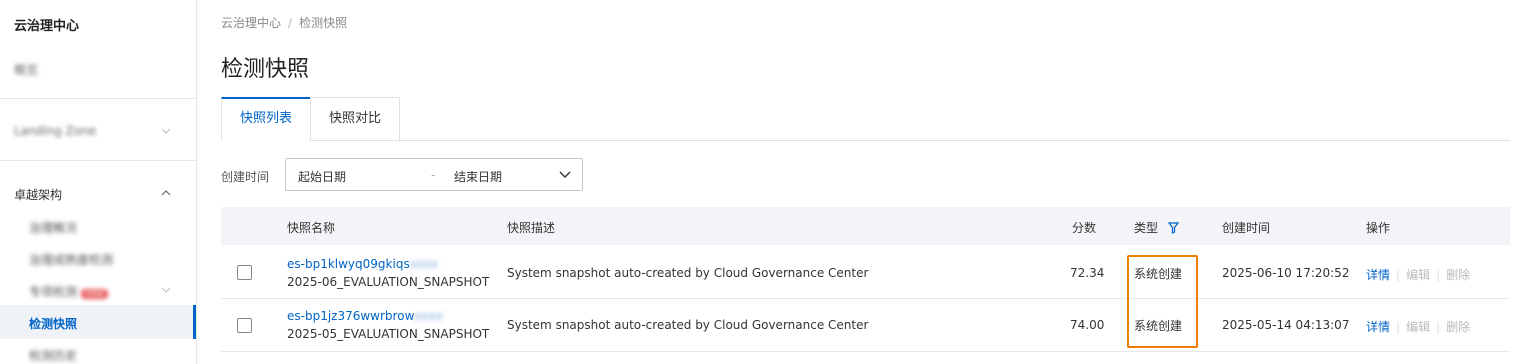  I want to click on snapshot-id-link: es-bp1jz376wwrbrowxxxx, so click(365, 316).